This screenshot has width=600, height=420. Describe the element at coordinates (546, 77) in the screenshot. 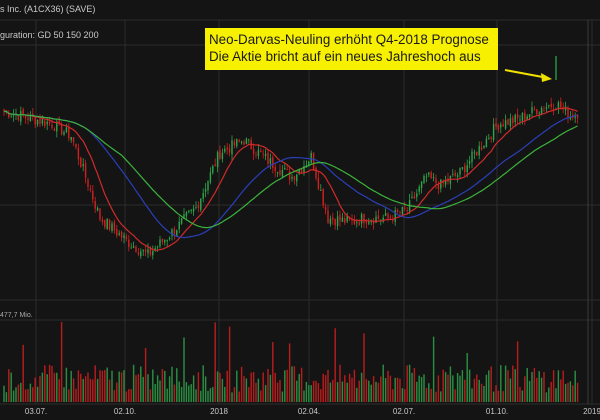

I see `arrow-head` at that location.